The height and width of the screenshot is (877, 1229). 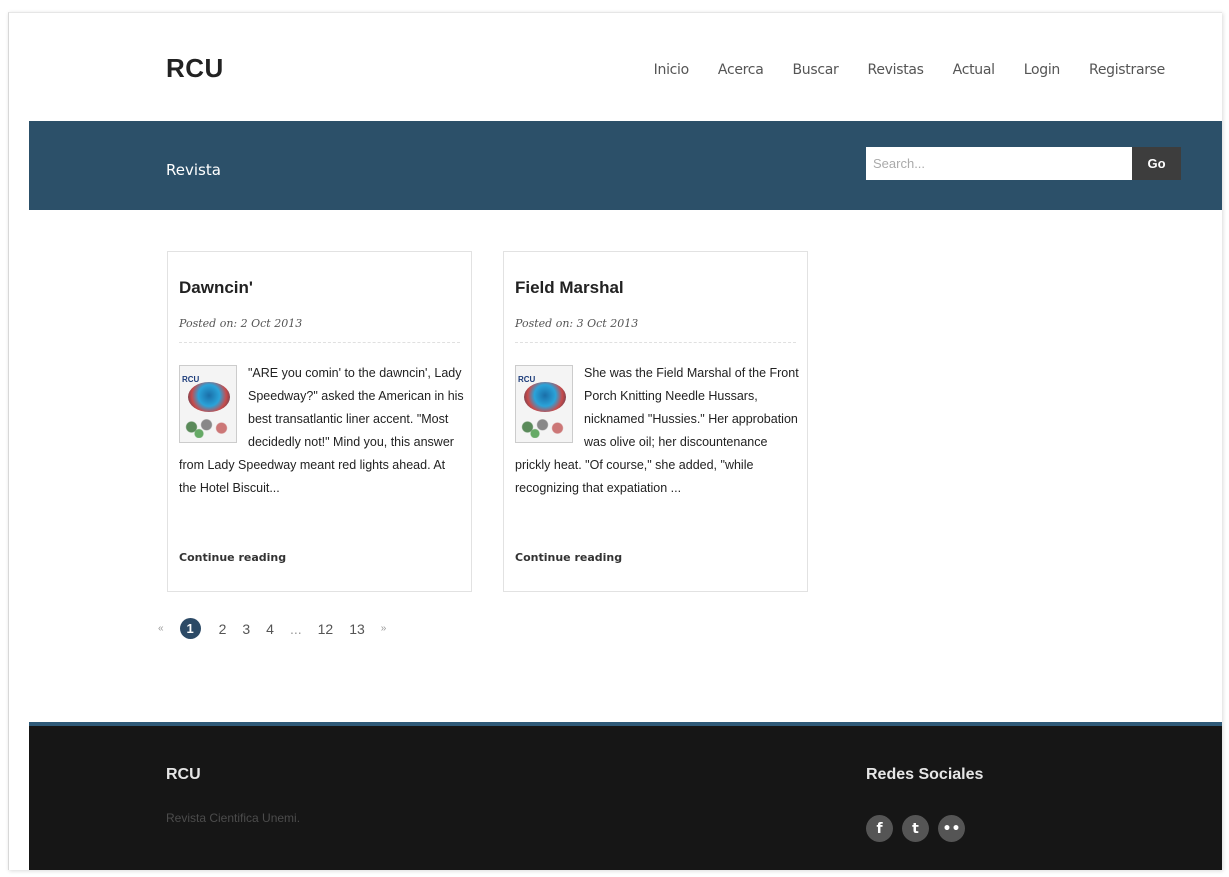 I want to click on flickr-icon: ••, so click(x=951, y=828).